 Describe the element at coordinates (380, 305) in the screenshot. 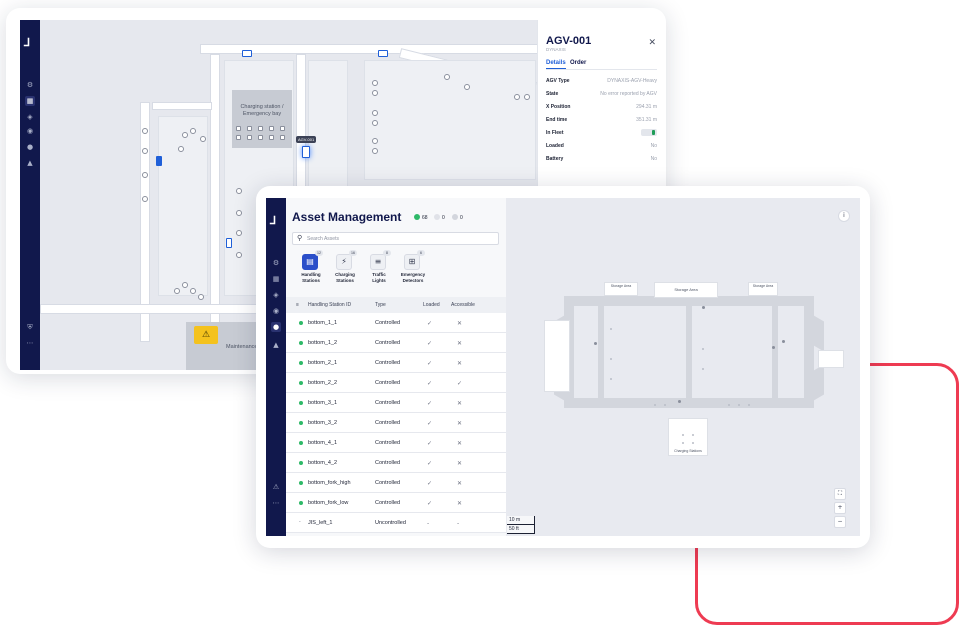

I see `column-header-type: Type` at that location.